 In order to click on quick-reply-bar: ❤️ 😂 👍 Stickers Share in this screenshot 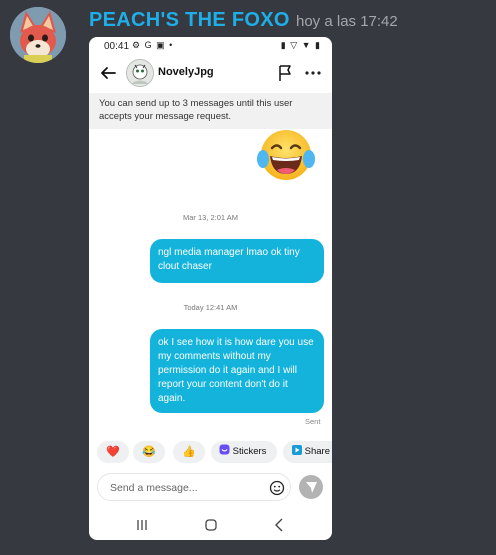, I will do `click(210, 453)`.